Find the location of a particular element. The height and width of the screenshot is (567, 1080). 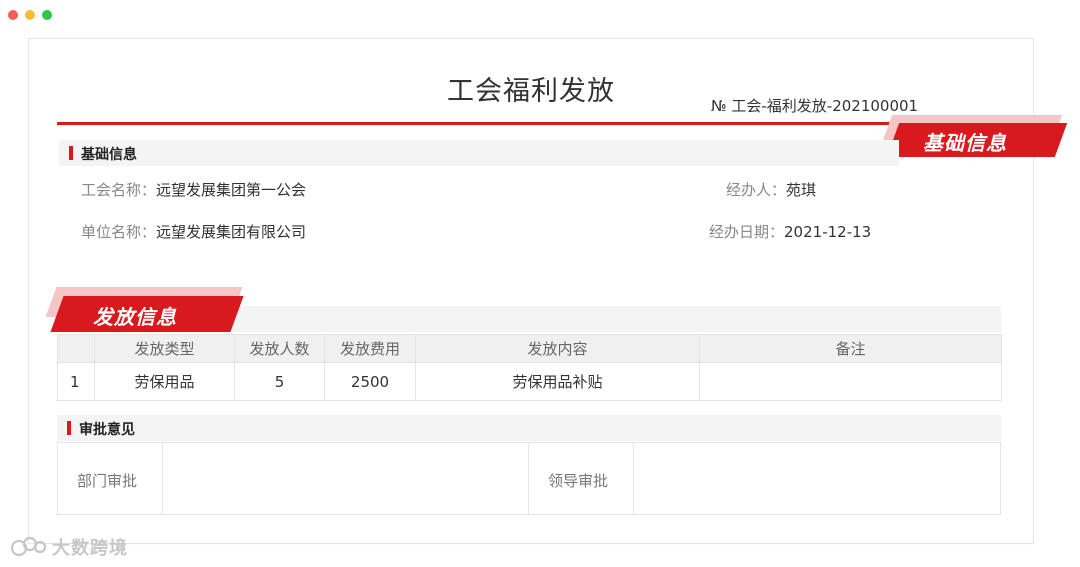

row-remark is located at coordinates (850, 381).